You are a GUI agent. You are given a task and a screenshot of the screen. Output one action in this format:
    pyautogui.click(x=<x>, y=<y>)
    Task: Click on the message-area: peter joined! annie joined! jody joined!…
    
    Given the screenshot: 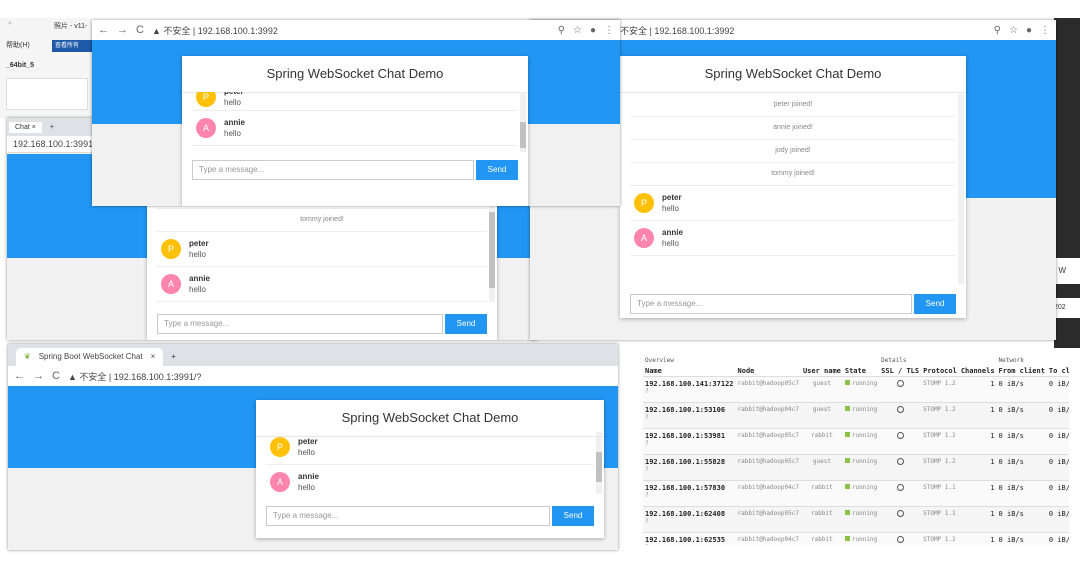 What is the action you would take?
    pyautogui.click(x=793, y=189)
    